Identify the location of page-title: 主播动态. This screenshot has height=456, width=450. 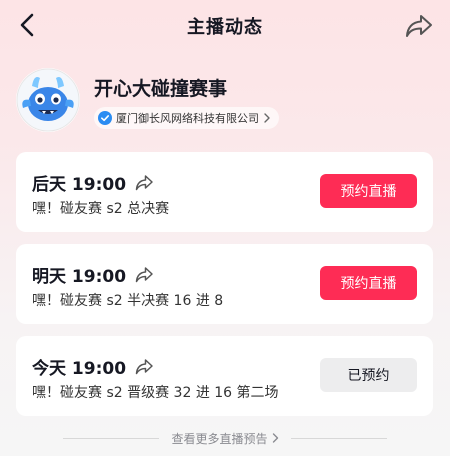
(225, 27).